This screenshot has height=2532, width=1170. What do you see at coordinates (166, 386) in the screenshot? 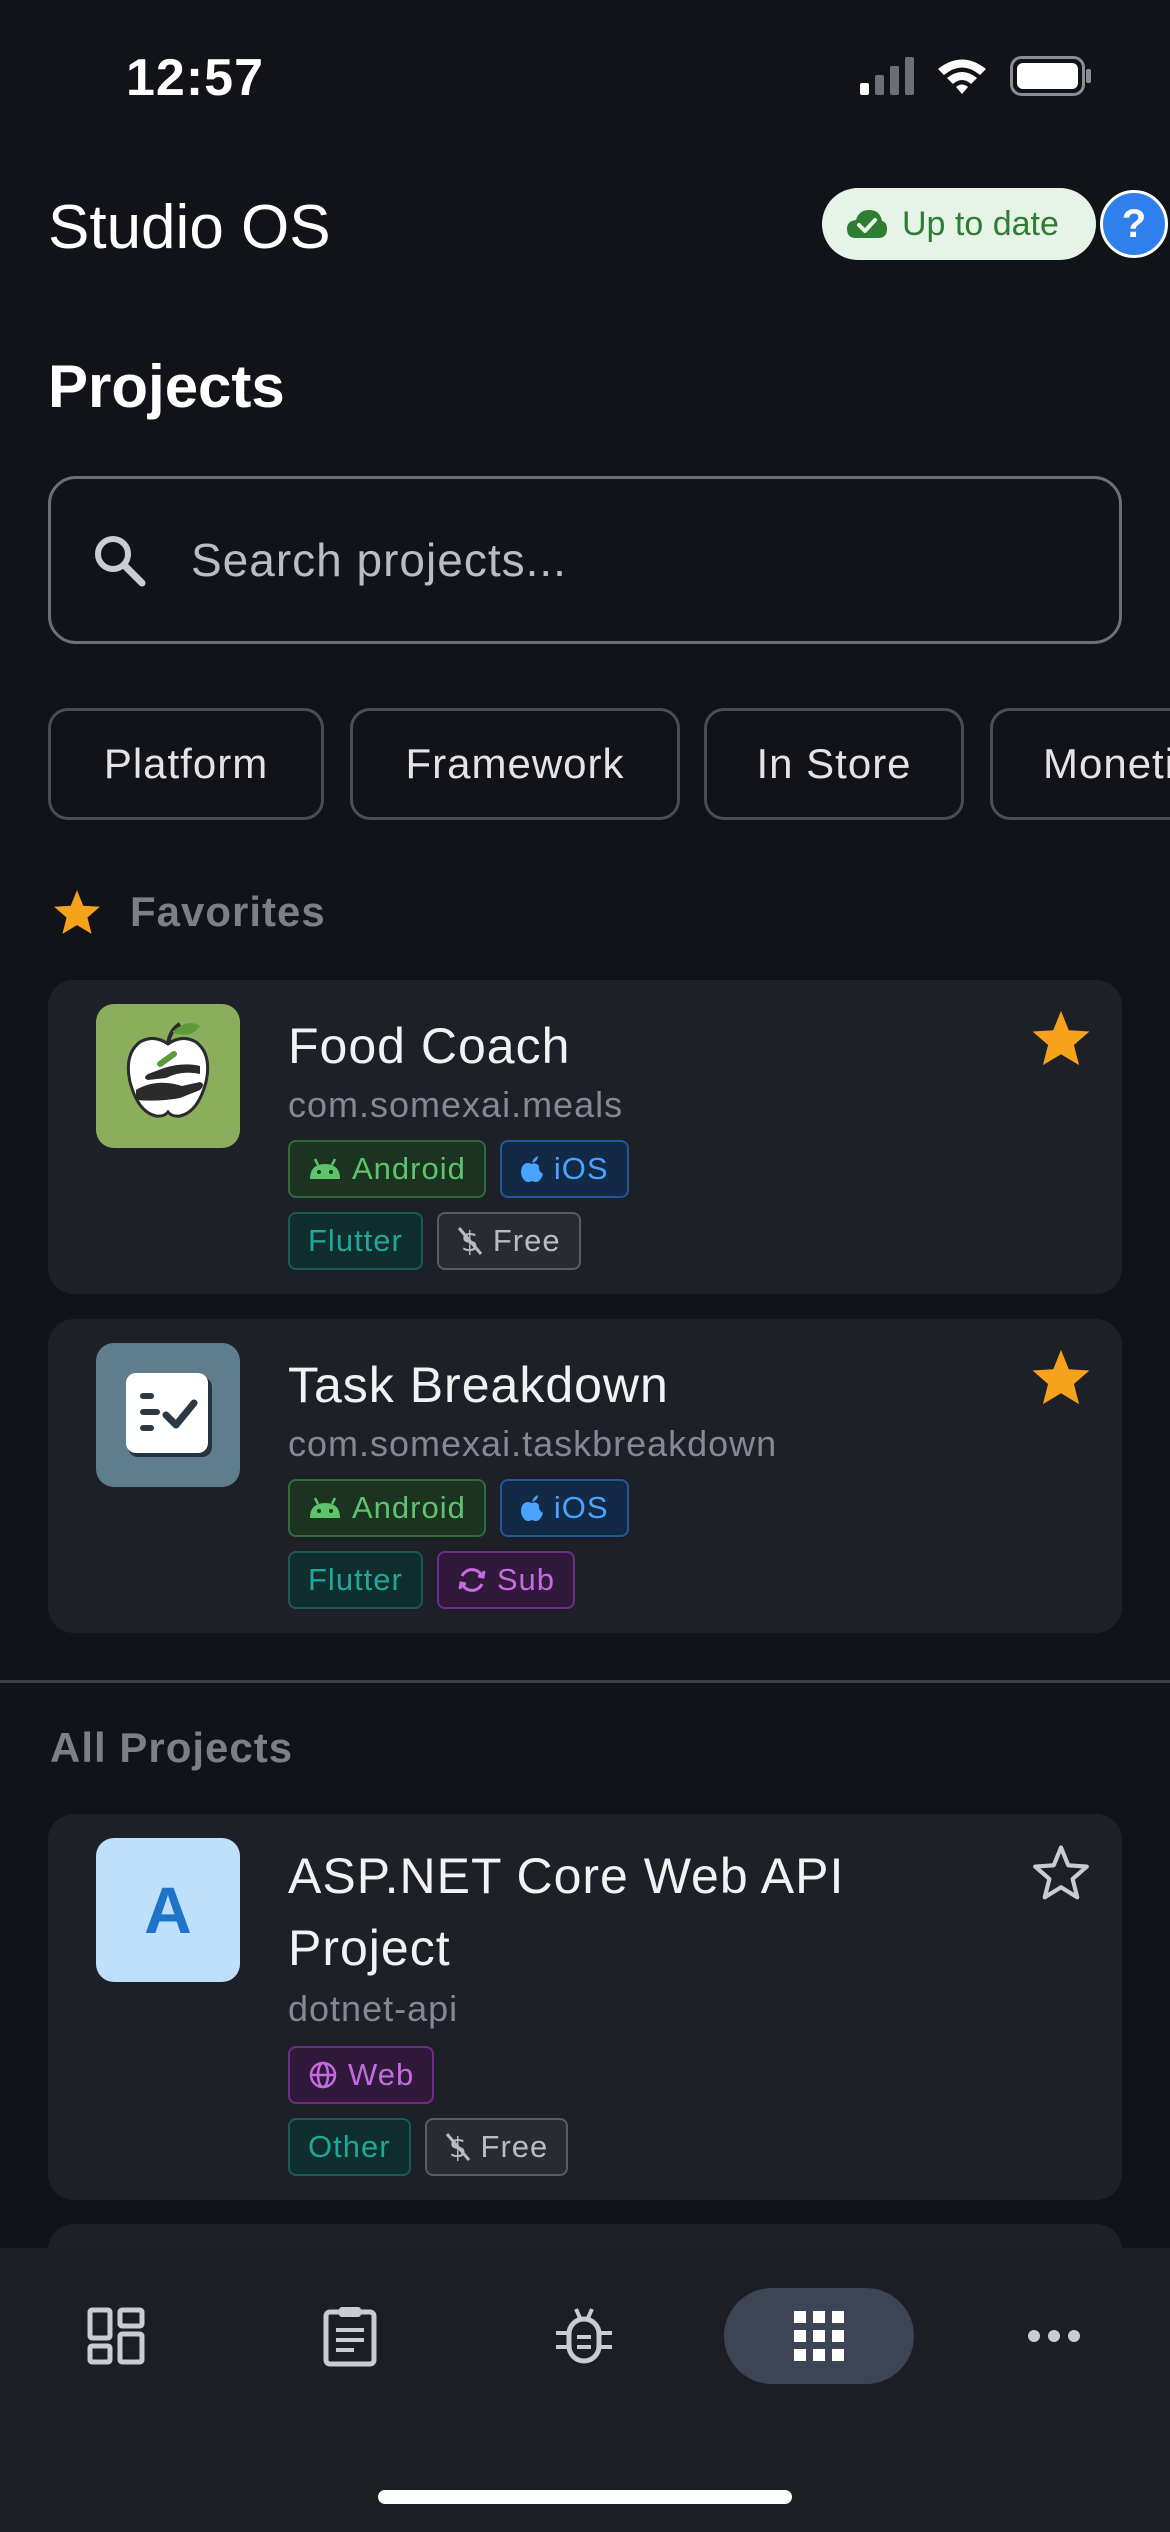
I see `page-title: Projects` at bounding box center [166, 386].